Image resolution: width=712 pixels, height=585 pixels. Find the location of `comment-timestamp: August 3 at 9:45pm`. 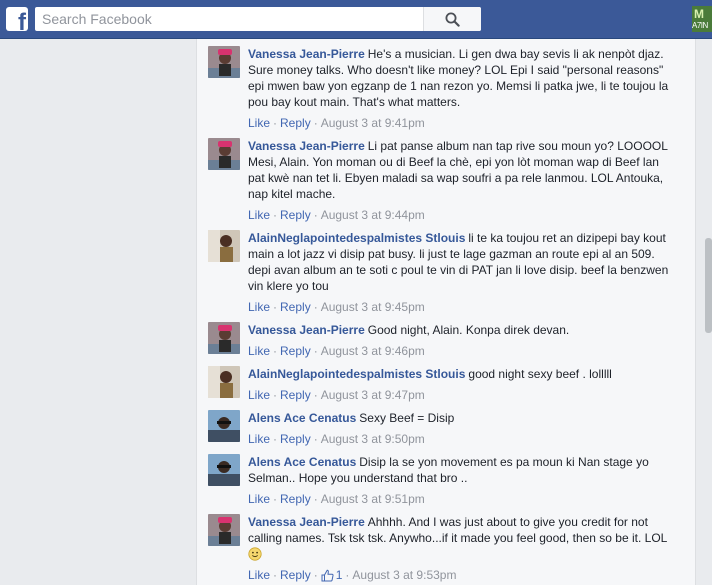

comment-timestamp: August 3 at 9:45pm is located at coordinates (373, 307).